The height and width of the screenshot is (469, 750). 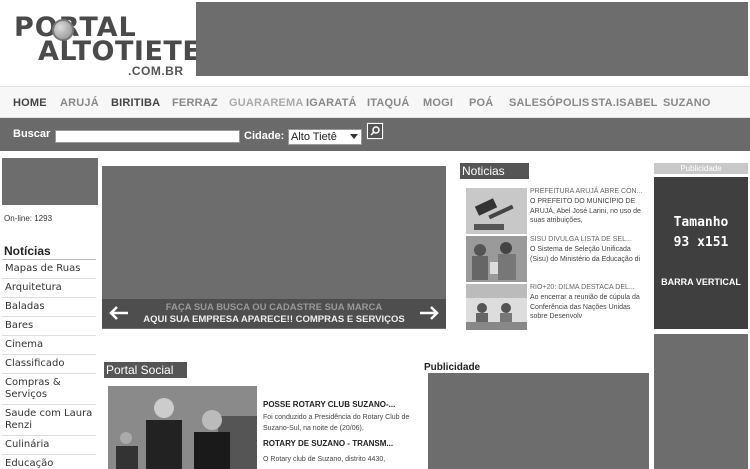 What do you see at coordinates (429, 313) in the screenshot?
I see `arrow-right-icon` at bounding box center [429, 313].